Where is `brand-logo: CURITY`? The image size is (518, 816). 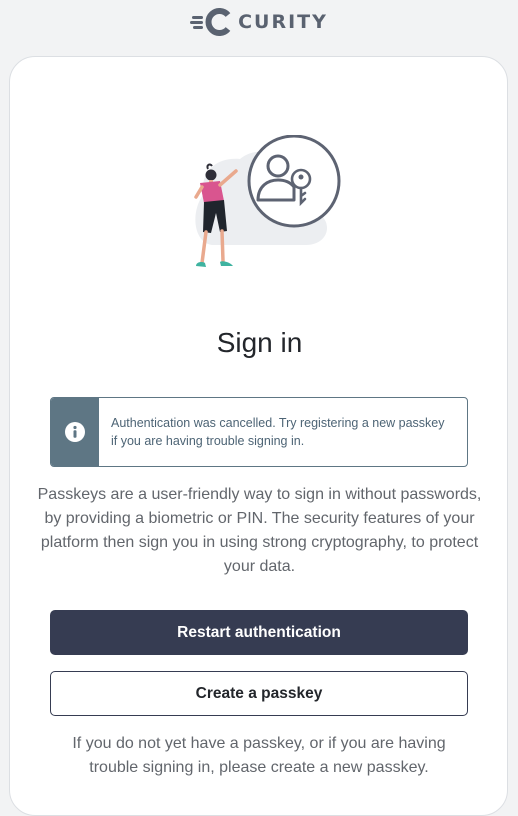
brand-logo: CURITY is located at coordinates (259, 22).